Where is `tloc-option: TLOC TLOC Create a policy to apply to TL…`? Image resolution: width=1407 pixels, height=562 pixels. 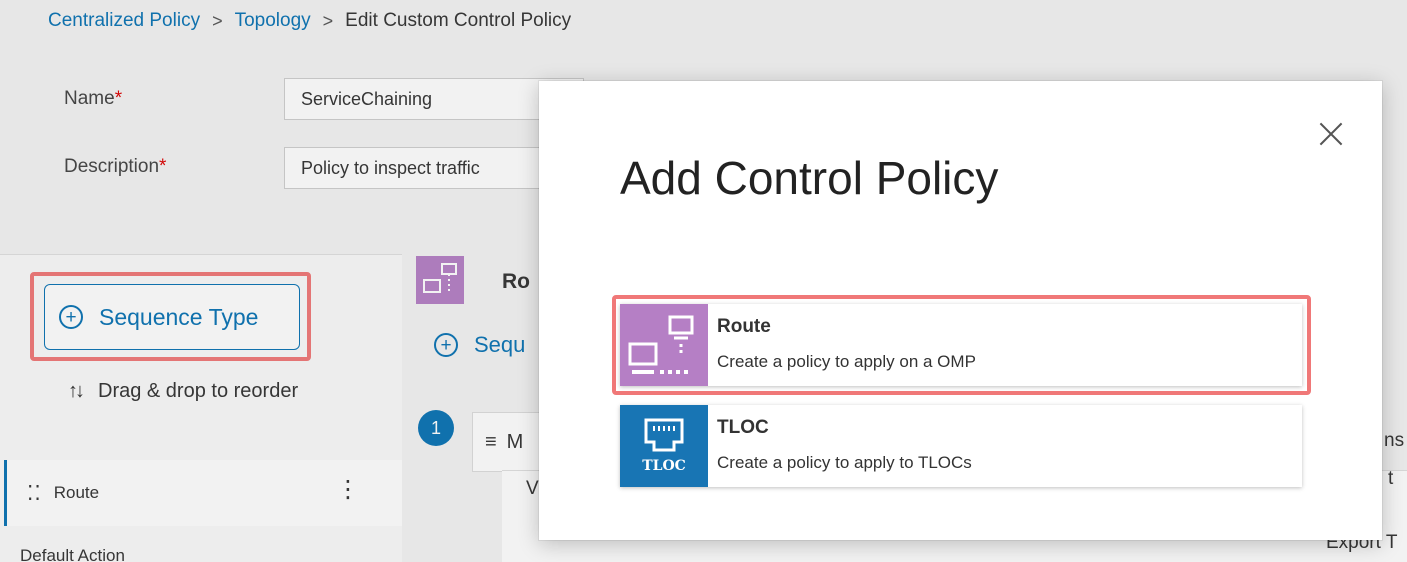
tloc-option: TLOC TLOC Create a policy to apply to TL… is located at coordinates (961, 446).